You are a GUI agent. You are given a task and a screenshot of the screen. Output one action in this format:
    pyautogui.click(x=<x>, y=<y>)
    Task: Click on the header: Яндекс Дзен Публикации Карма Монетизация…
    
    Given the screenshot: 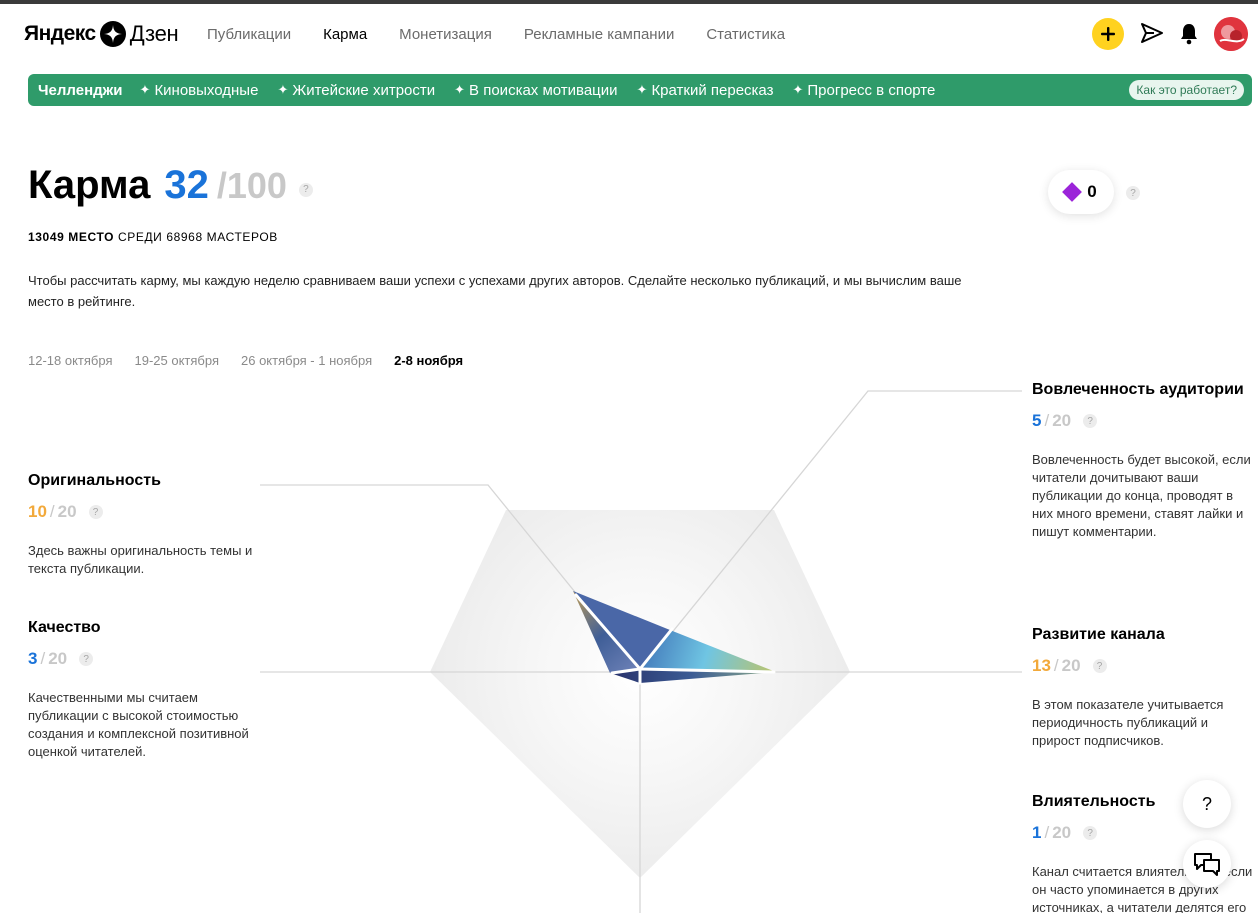 What is the action you would take?
    pyautogui.click(x=629, y=35)
    